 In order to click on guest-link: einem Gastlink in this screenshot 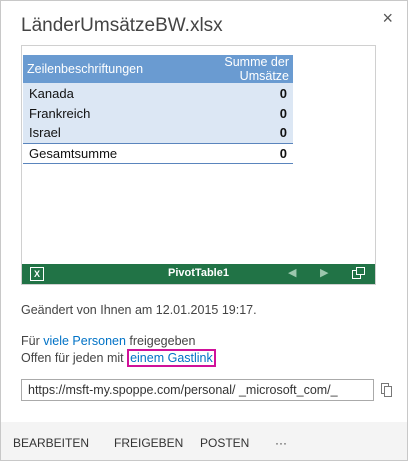, I will do `click(171, 358)`.